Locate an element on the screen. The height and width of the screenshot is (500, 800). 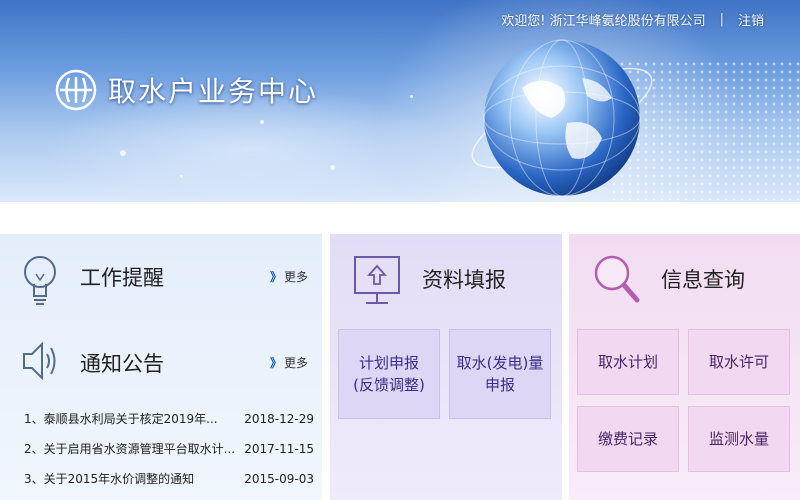
payment-record-button: 缴费记录 is located at coordinates (628, 439).